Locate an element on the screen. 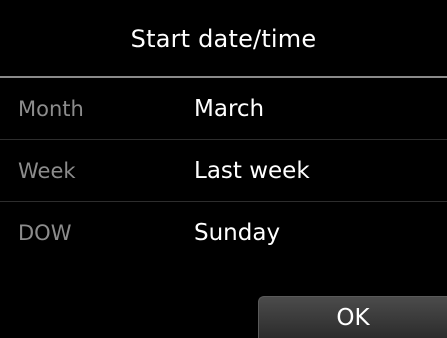 This screenshot has width=447, height=338. ok-button: OK is located at coordinates (352, 317).